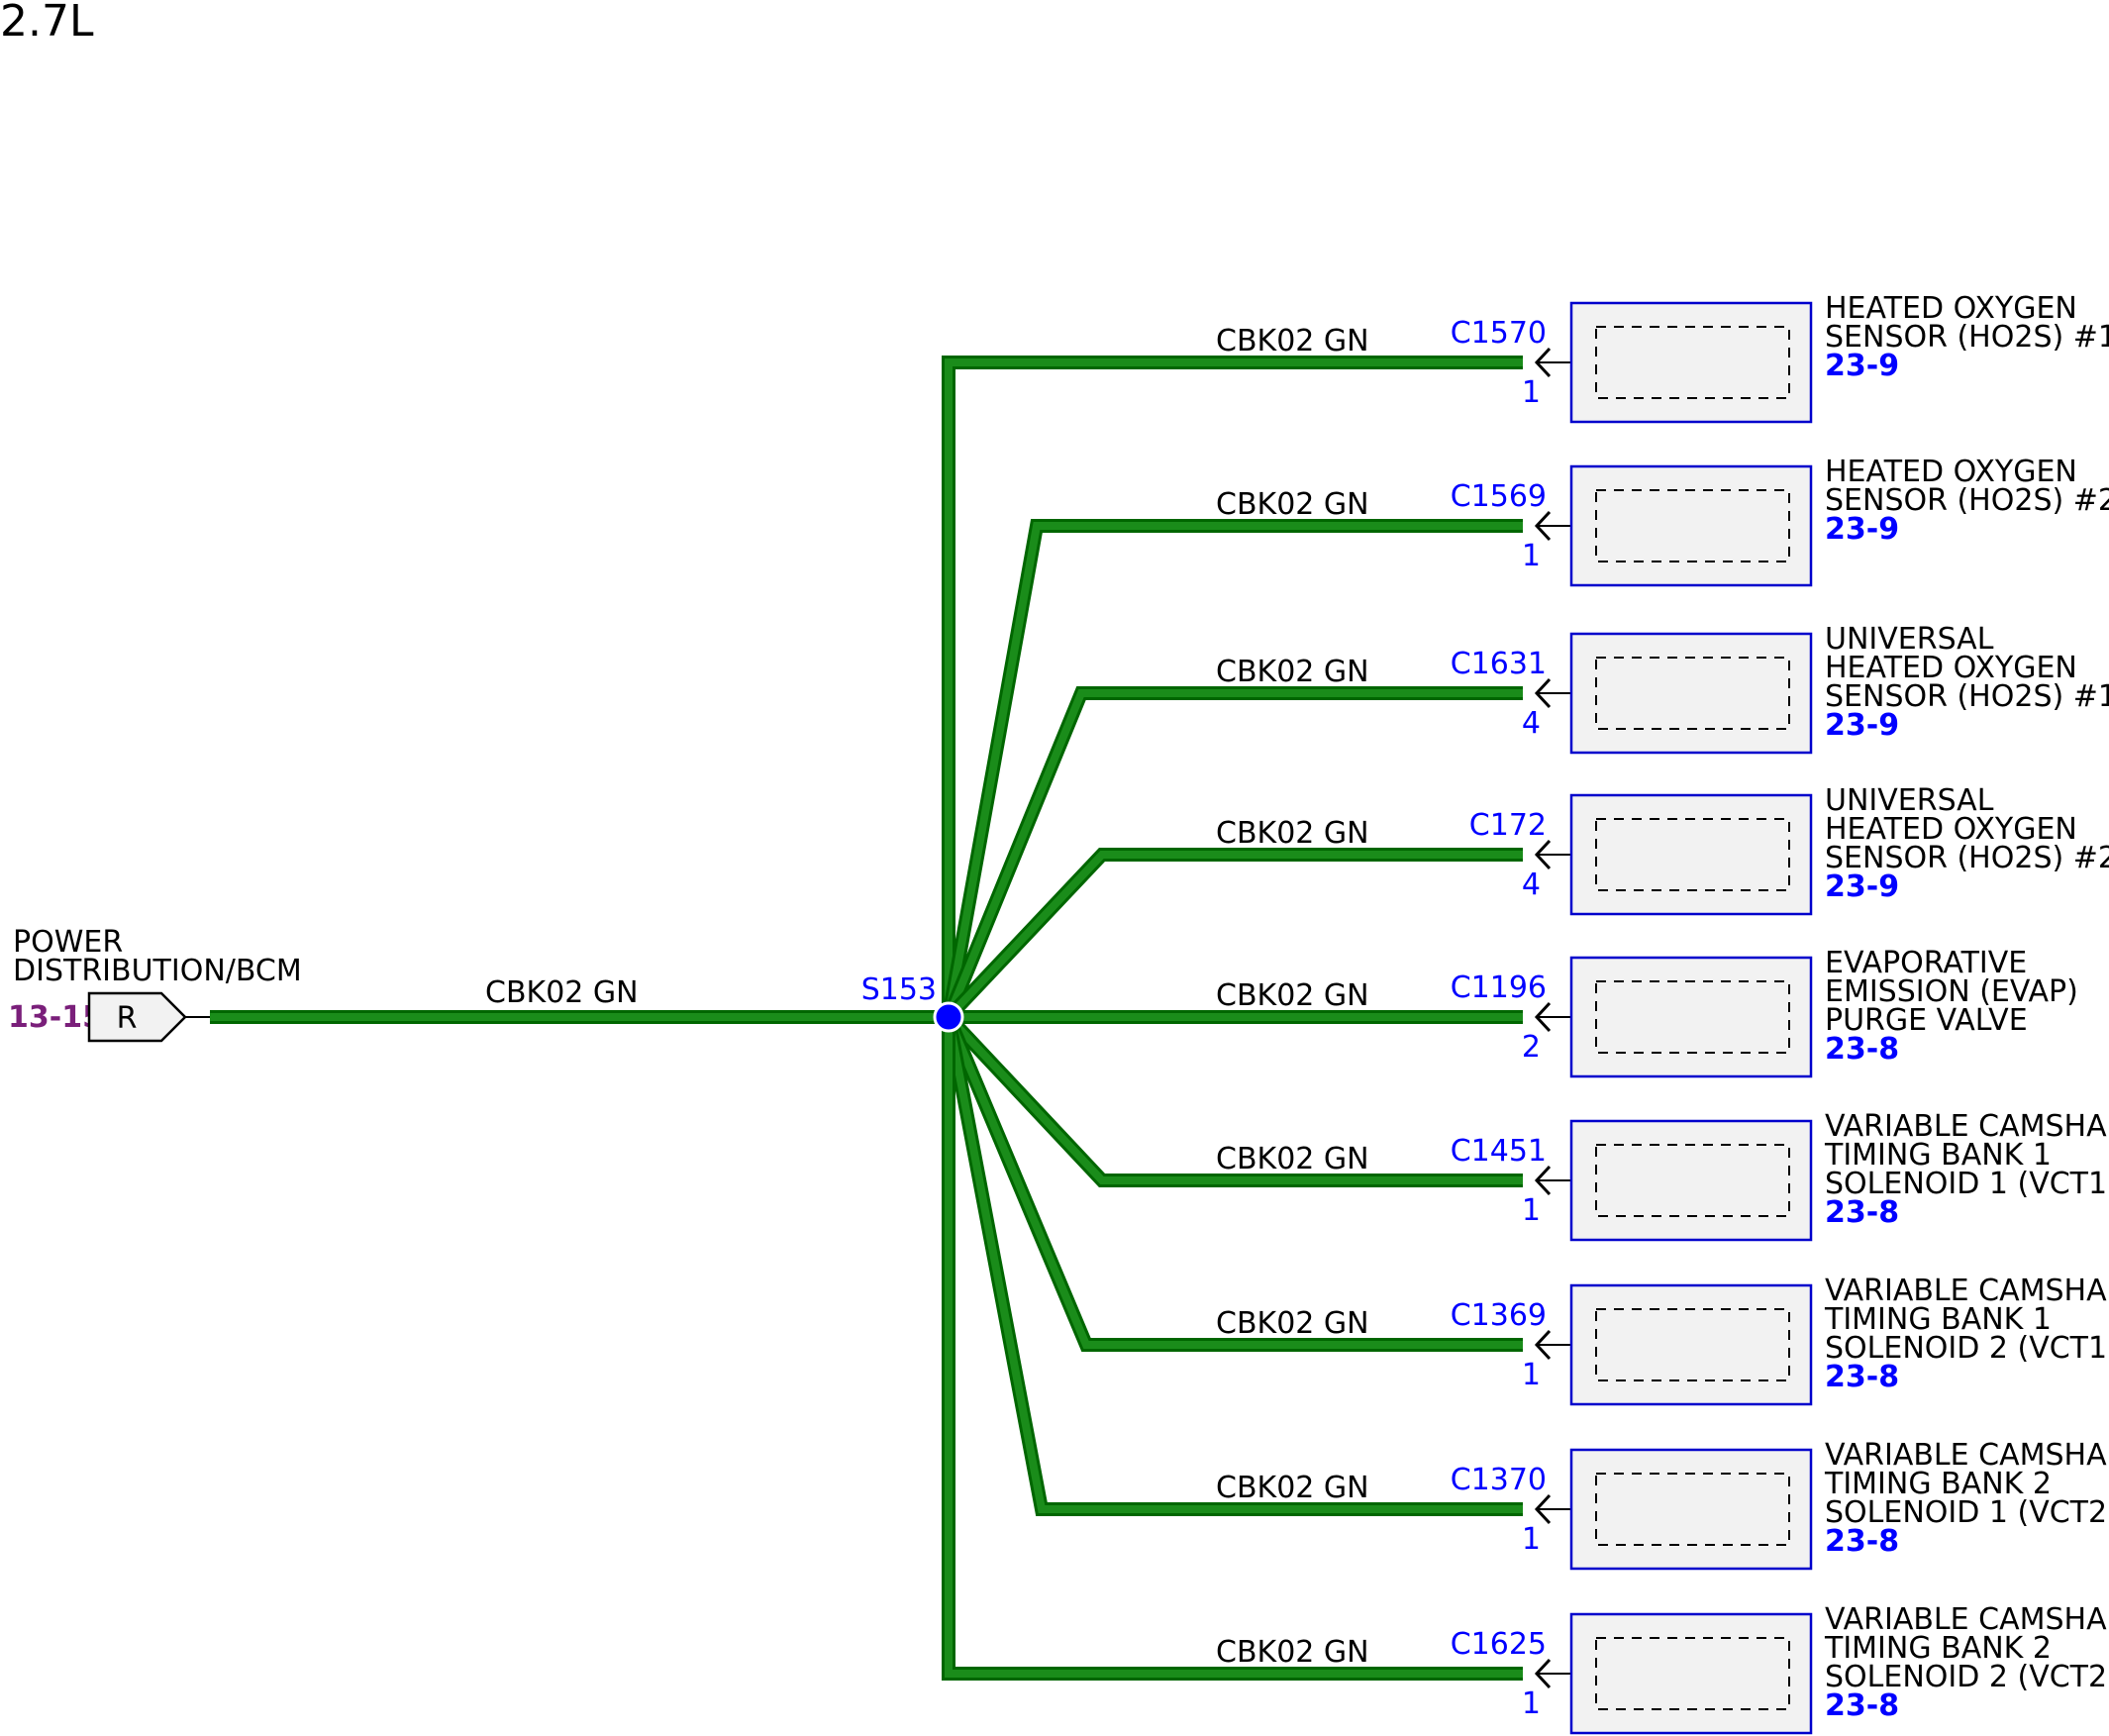 Image resolution: width=2109 pixels, height=1736 pixels. I want to click on source-wire-label: CBK02 GN, so click(562, 992).